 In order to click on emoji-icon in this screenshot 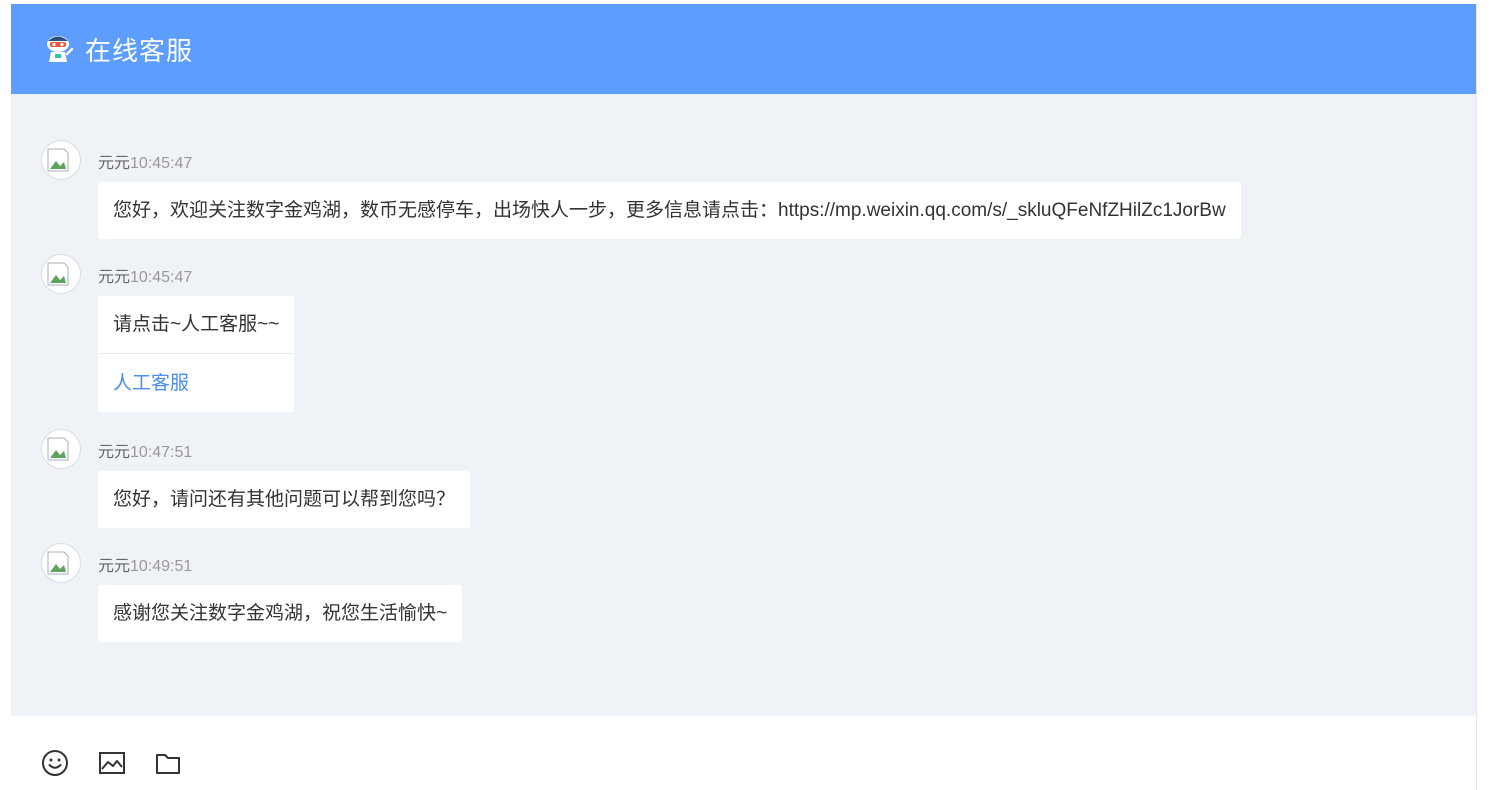, I will do `click(55, 763)`.